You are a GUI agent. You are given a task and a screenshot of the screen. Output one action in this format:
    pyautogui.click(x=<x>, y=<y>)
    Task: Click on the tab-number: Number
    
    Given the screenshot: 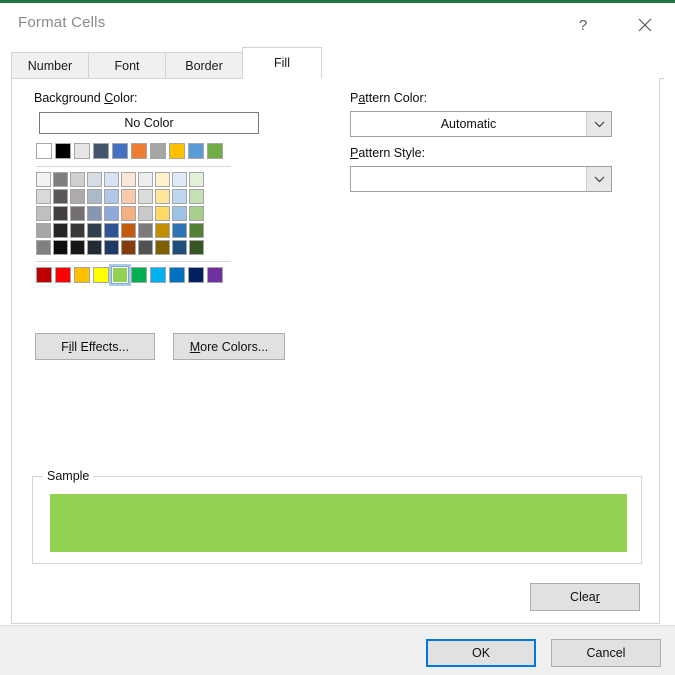 What is the action you would take?
    pyautogui.click(x=50, y=65)
    